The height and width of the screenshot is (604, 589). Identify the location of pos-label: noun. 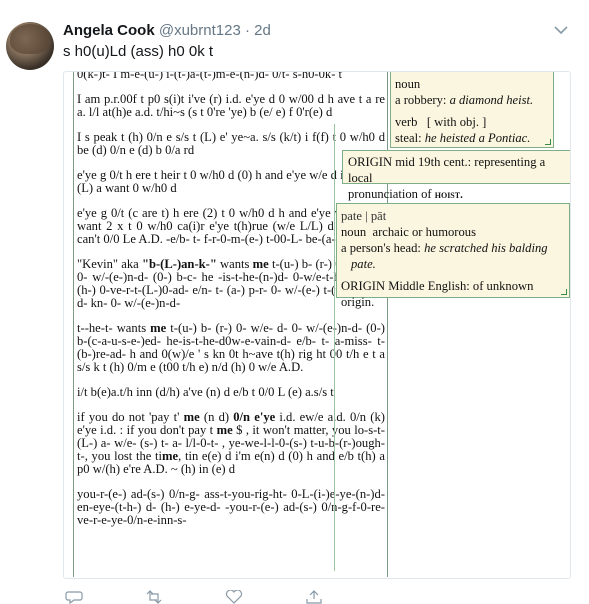
(354, 232).